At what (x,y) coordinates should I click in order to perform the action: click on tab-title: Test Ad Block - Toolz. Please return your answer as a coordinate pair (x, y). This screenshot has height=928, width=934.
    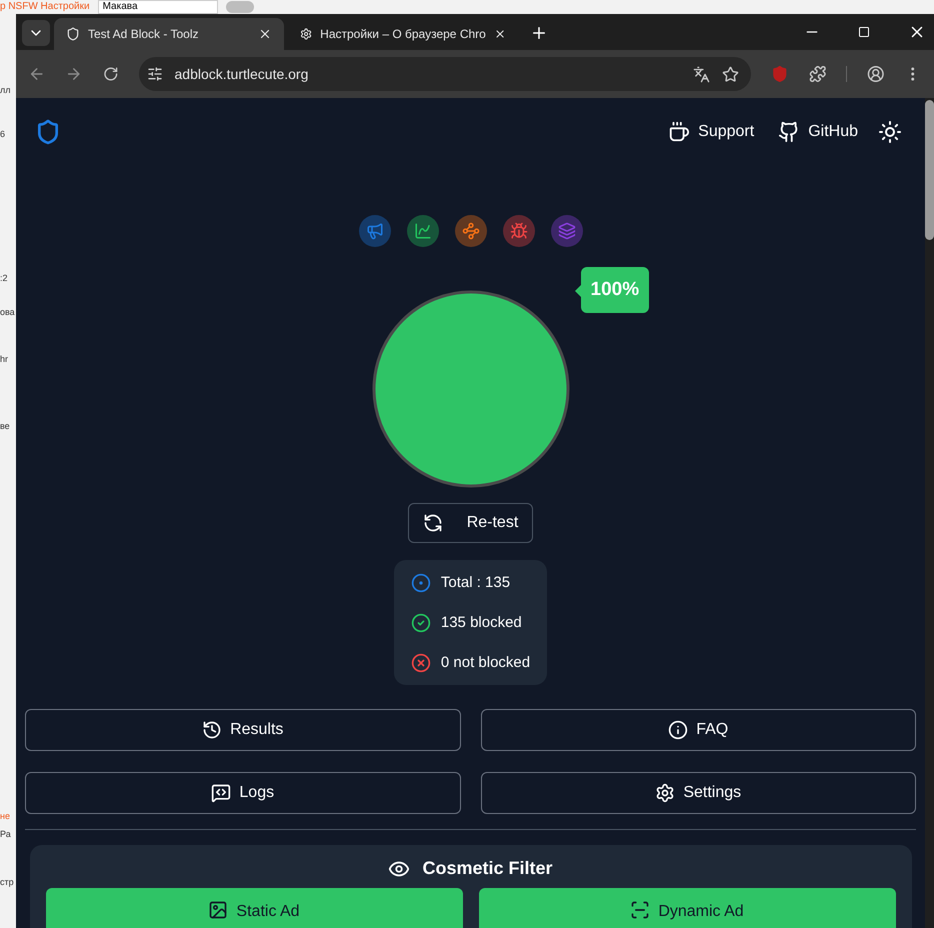
    Looking at the image, I should click on (144, 34).